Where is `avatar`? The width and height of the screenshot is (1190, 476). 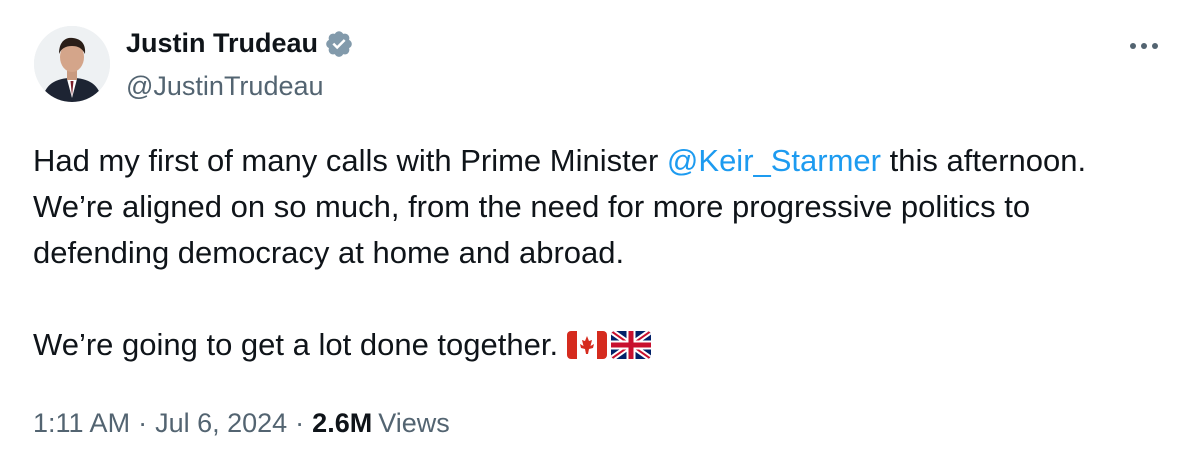 avatar is located at coordinates (72, 64).